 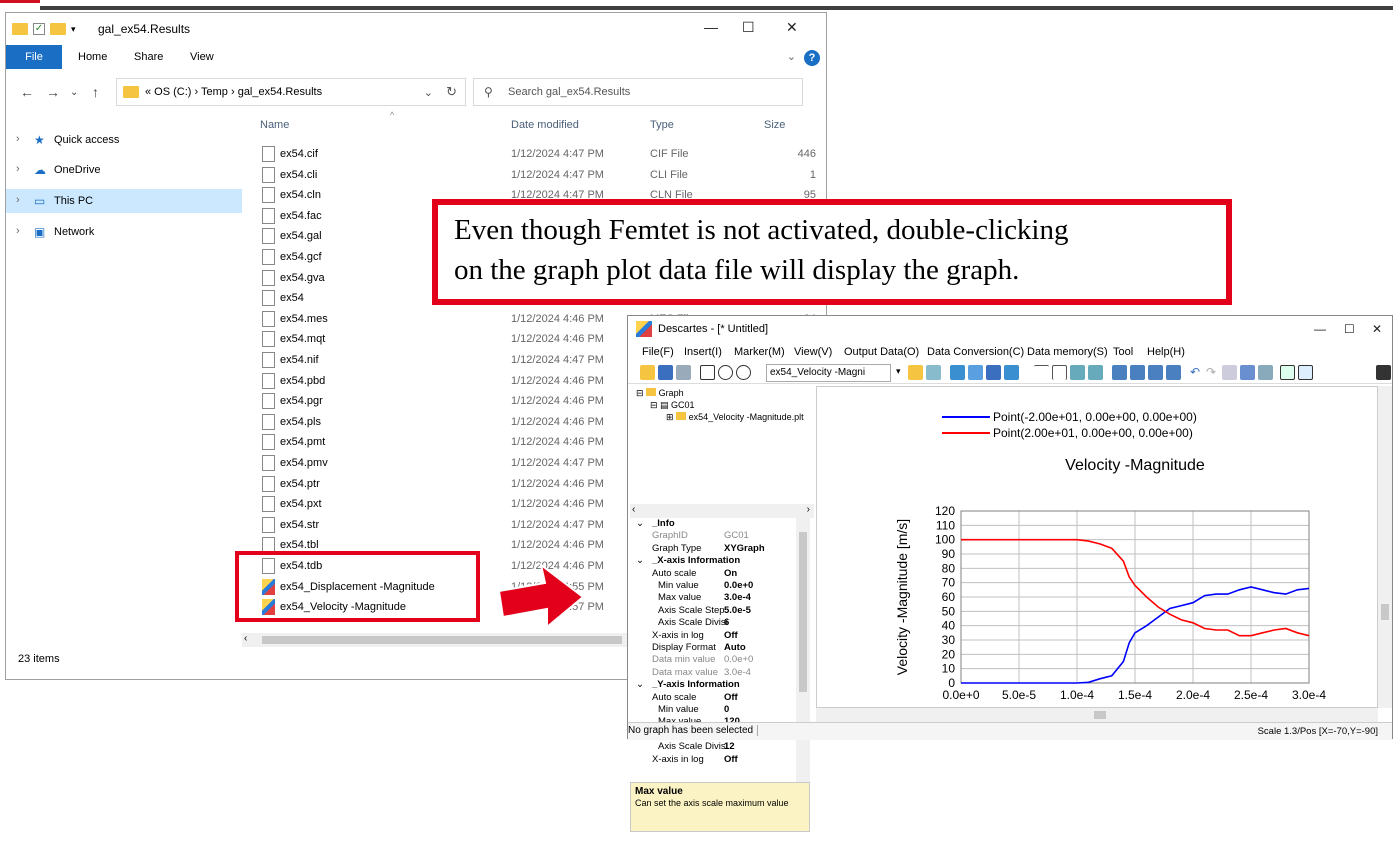 What do you see at coordinates (545, 125) in the screenshot?
I see `column-header-date: Date modified` at bounding box center [545, 125].